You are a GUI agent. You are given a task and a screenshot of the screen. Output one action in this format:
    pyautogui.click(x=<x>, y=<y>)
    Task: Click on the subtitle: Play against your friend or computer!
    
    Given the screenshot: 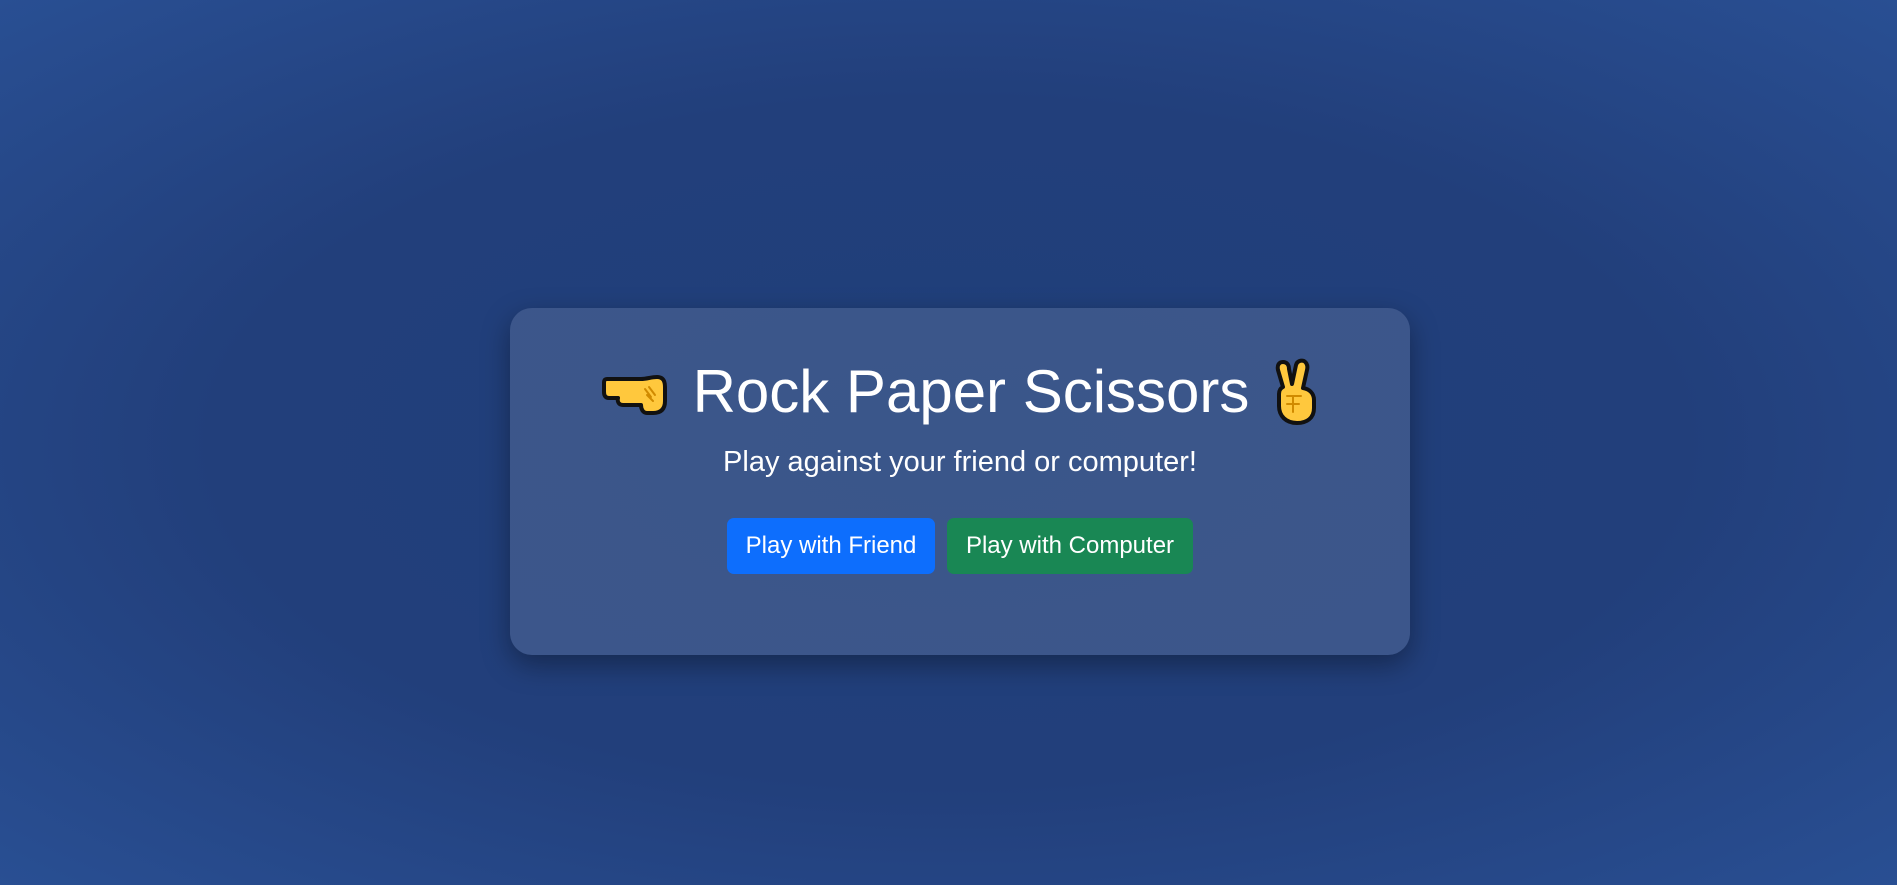 What is the action you would take?
    pyautogui.click(x=960, y=462)
    